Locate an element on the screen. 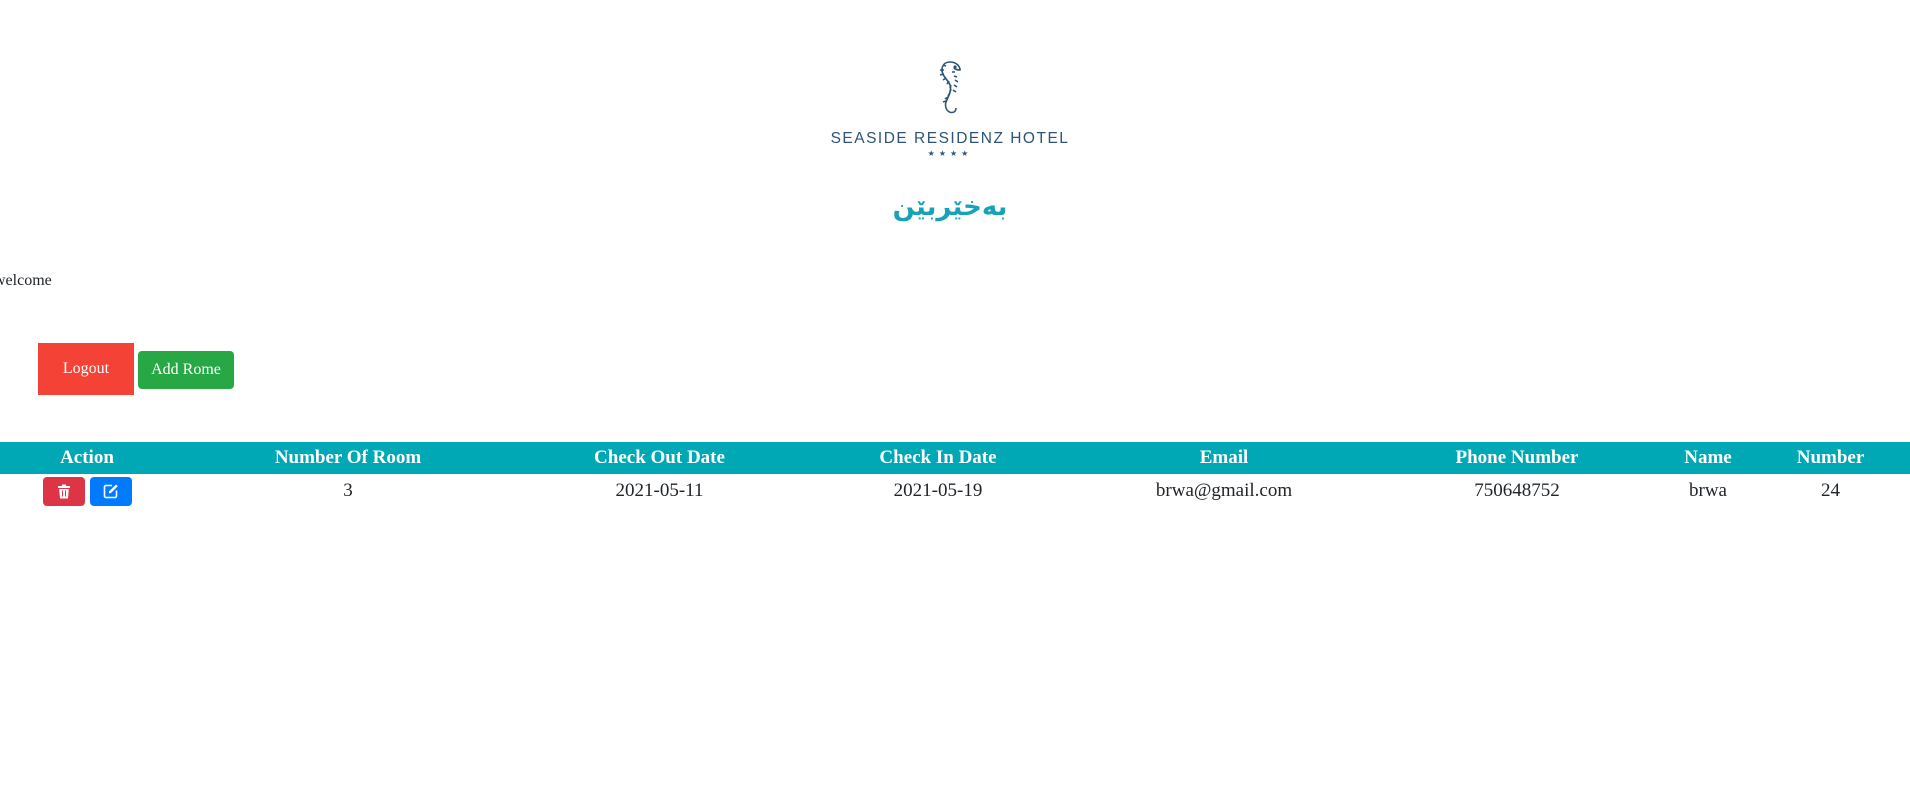 The height and width of the screenshot is (801, 1910). column-header-check-out-date: Check Out Date is located at coordinates (659, 458).